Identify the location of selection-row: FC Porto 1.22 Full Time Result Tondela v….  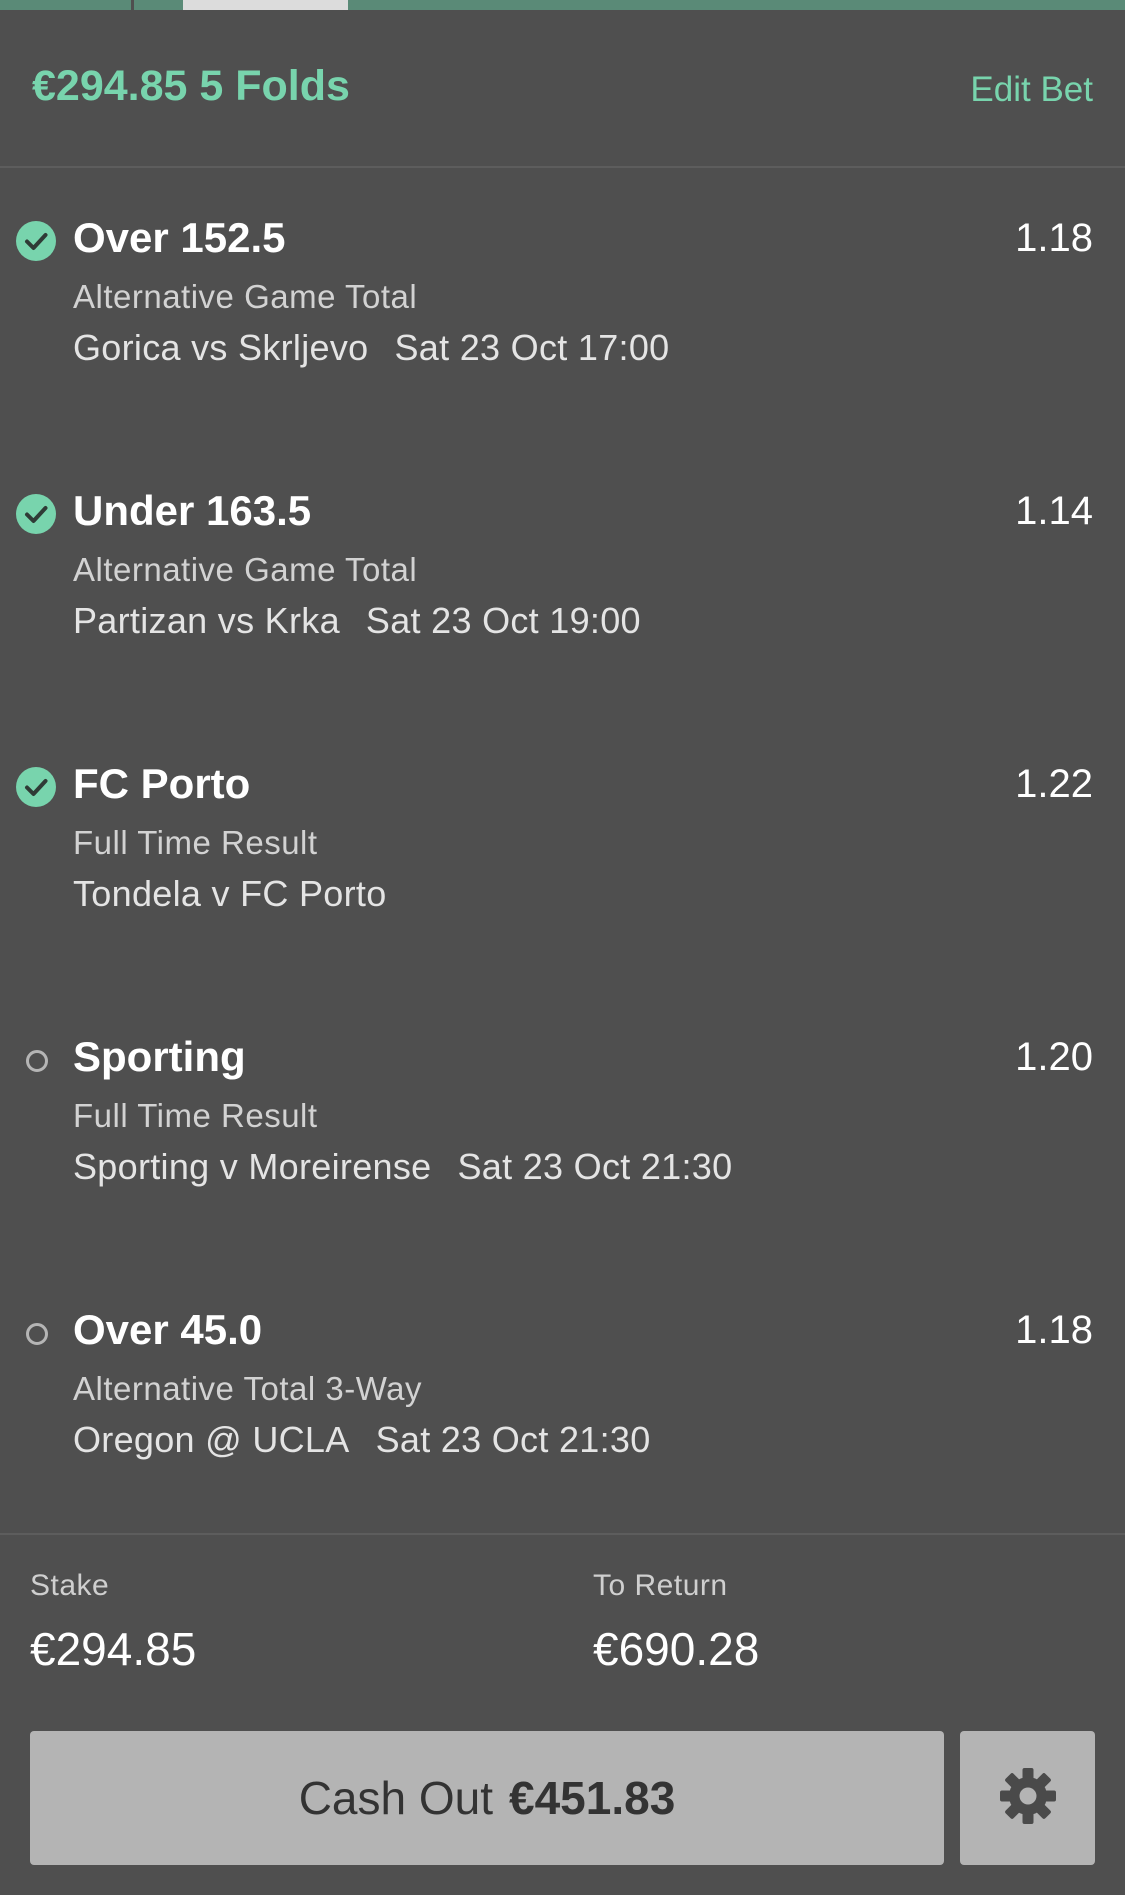
(562, 858).